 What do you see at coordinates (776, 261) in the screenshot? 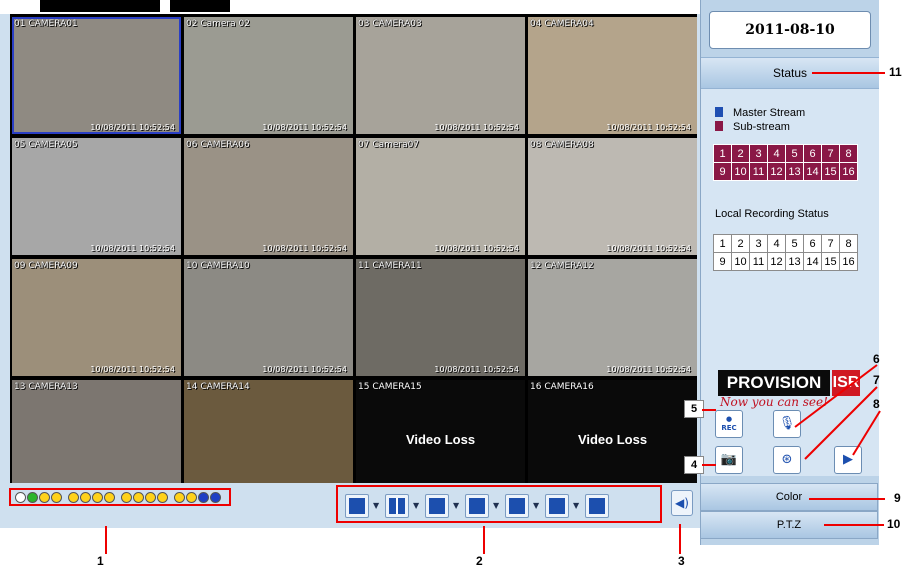
I see `recording-channel-cell: 12` at bounding box center [776, 261].